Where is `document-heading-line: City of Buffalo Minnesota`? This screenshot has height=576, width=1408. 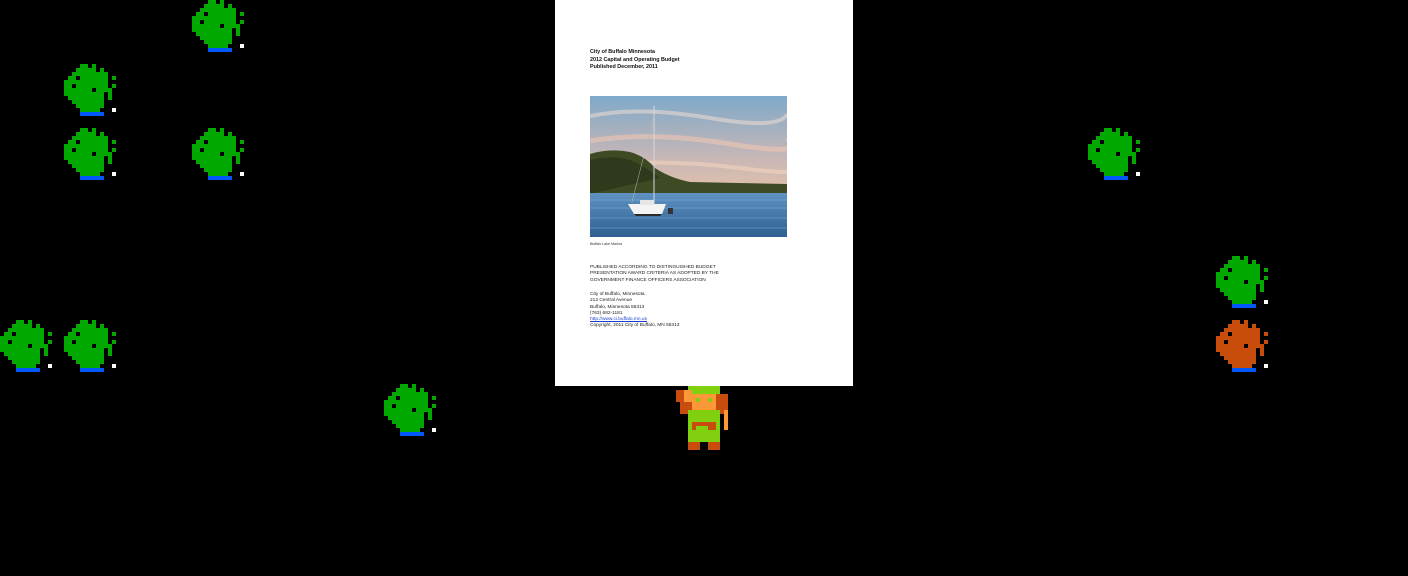 document-heading-line: City of Buffalo Minnesota is located at coordinates (622, 52).